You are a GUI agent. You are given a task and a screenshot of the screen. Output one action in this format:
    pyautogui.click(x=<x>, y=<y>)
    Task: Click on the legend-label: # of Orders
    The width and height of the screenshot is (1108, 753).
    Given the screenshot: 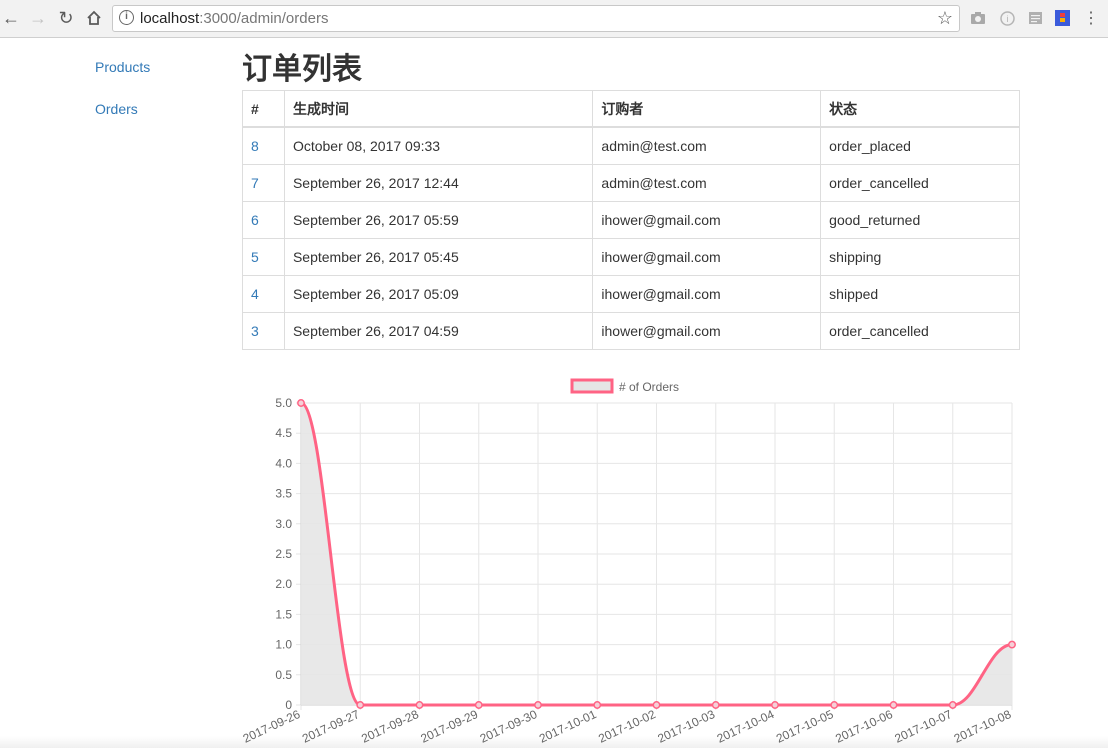 What is the action you would take?
    pyautogui.click(x=649, y=387)
    